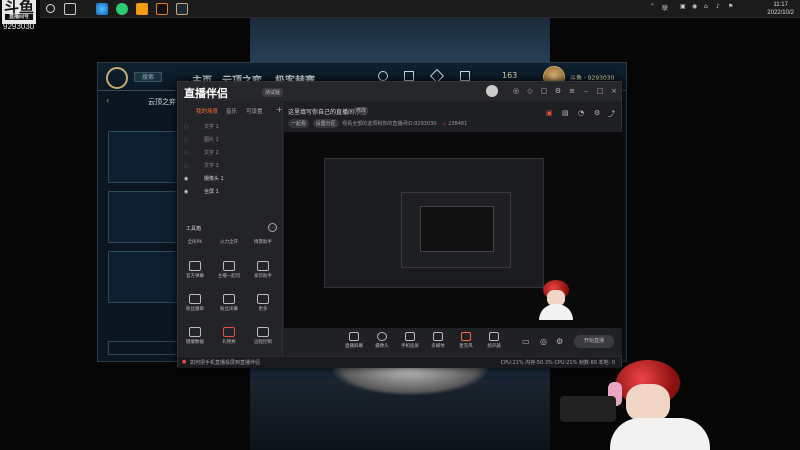  I want to click on tool-danmu: 官方弹幕, so click(195, 270).